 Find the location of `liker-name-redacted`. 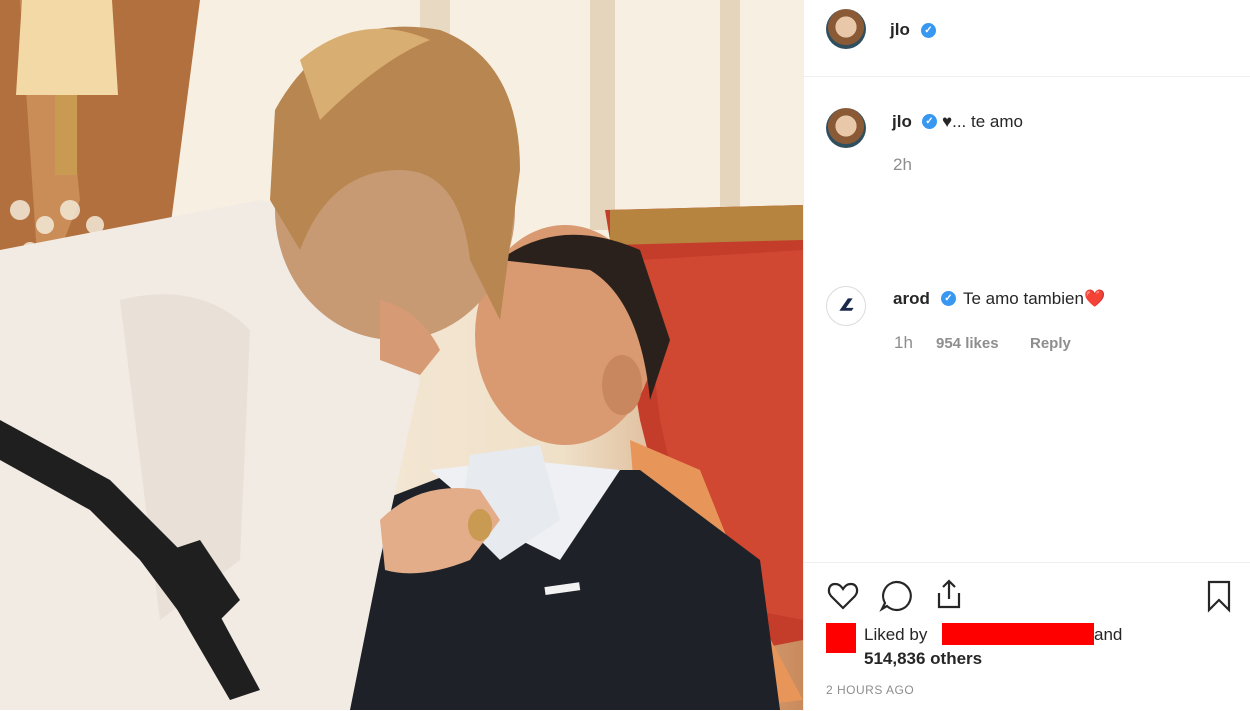

liker-name-redacted is located at coordinates (1018, 634).